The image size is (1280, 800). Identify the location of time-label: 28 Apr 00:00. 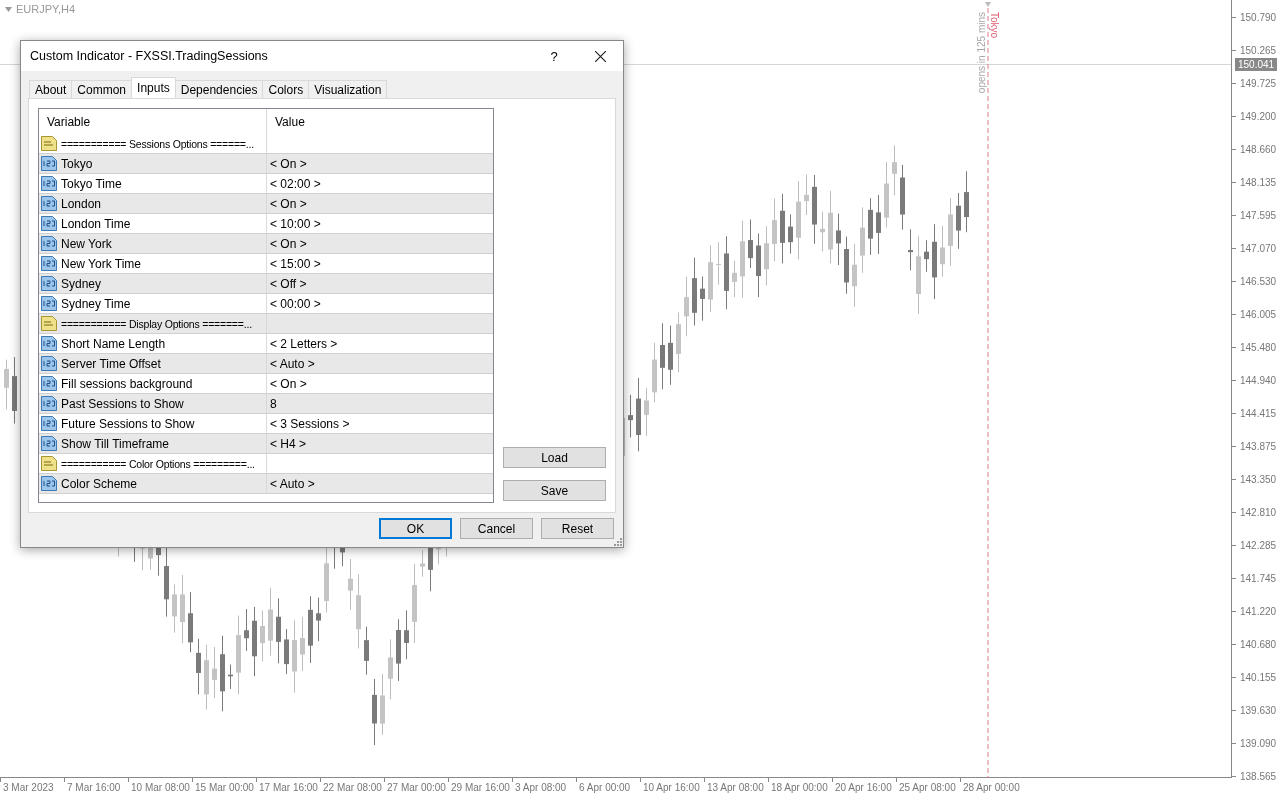
(991, 787).